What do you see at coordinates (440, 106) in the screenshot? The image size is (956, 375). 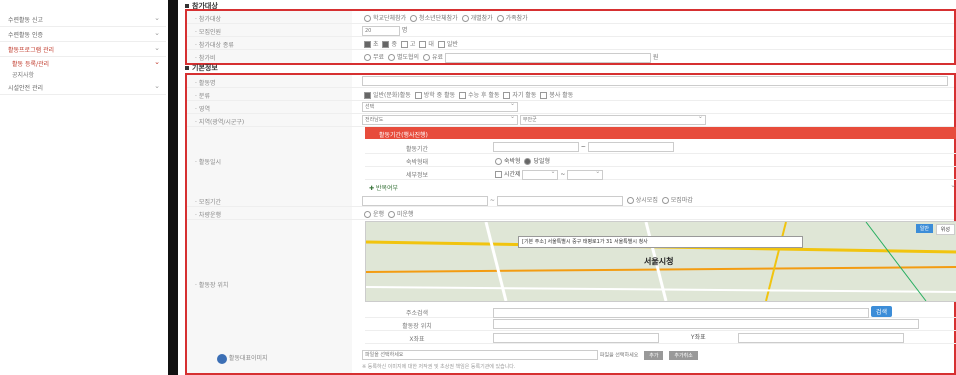 I see `field-select: 선택` at bounding box center [440, 106].